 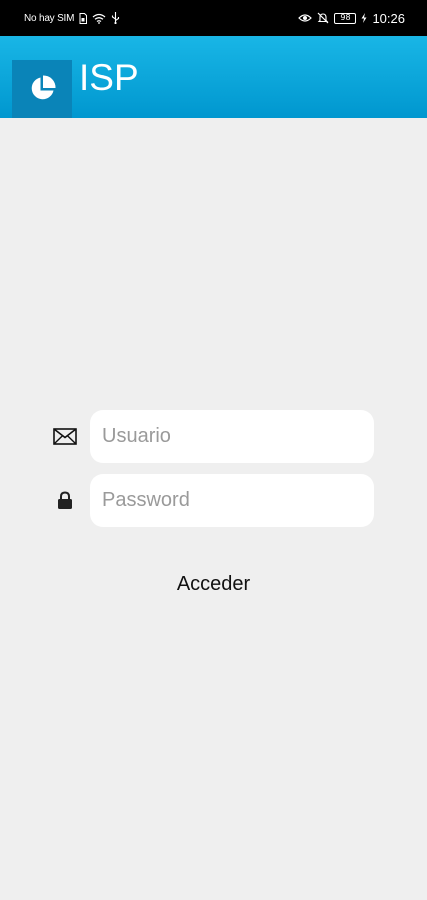 I want to click on wifi-icon, so click(x=99, y=18).